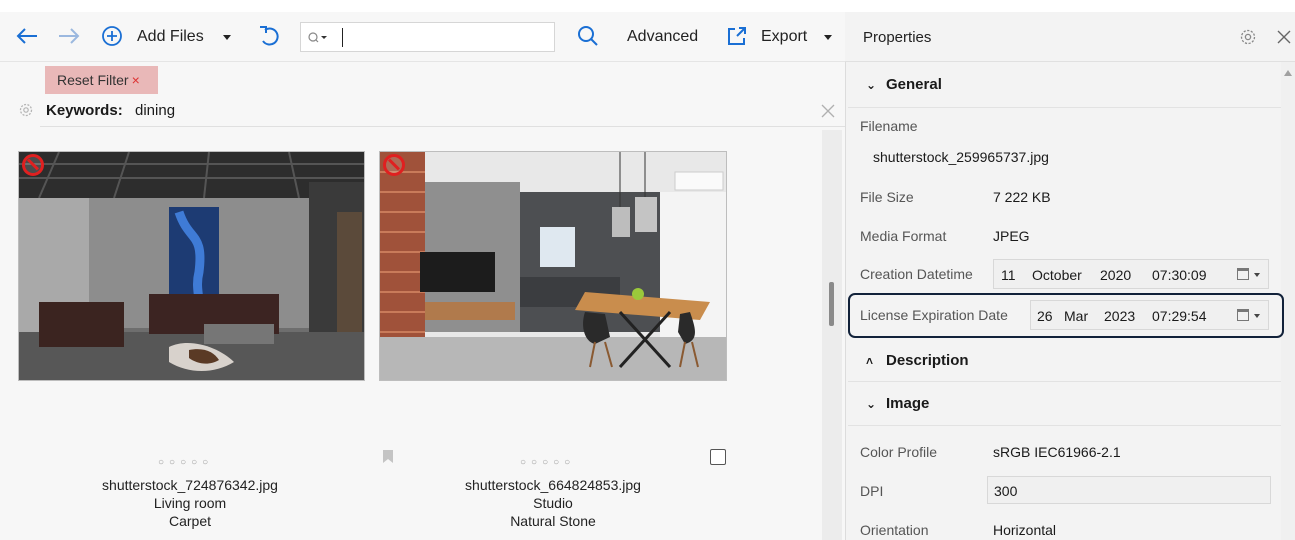 This screenshot has height=540, width=1295. I want to click on reset-filter-button: Reset Filter ×, so click(101, 80).